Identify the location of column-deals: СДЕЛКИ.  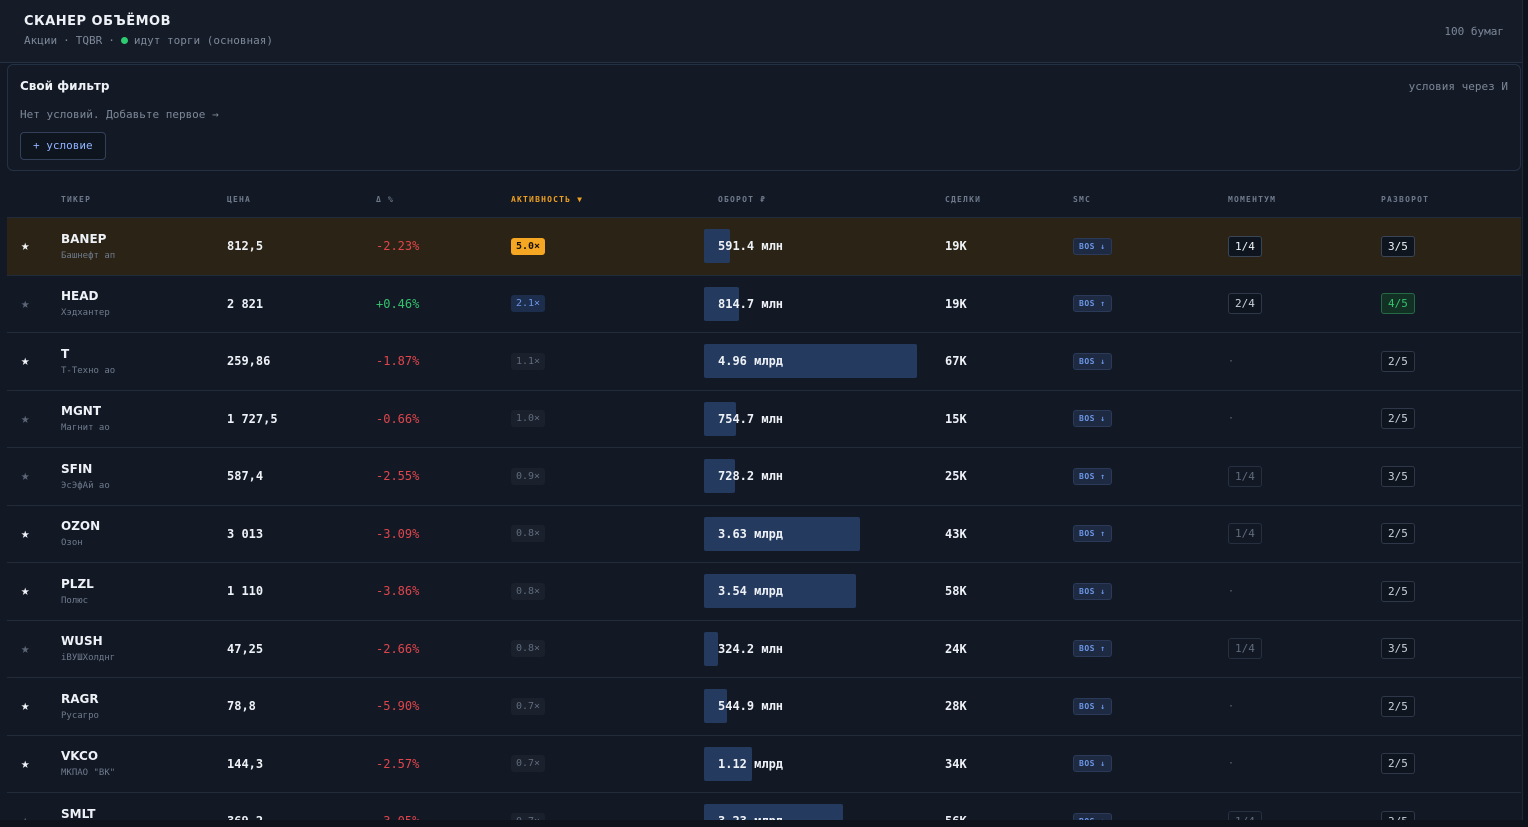
(963, 199).